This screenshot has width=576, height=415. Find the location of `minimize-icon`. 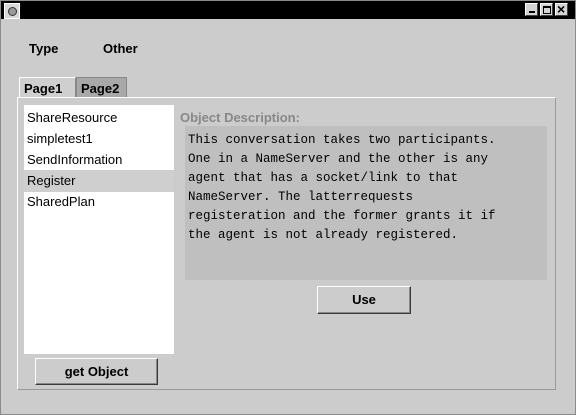

minimize-icon is located at coordinates (531, 9).